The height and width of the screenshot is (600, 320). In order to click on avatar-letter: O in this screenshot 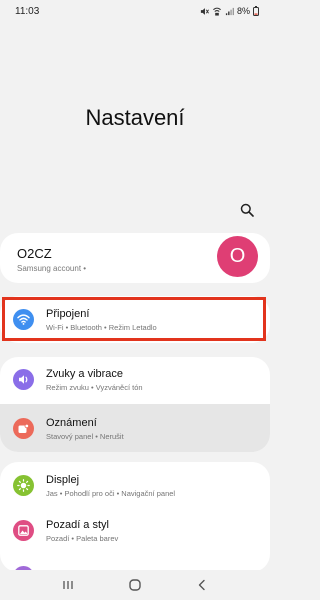, I will do `click(237, 256)`.